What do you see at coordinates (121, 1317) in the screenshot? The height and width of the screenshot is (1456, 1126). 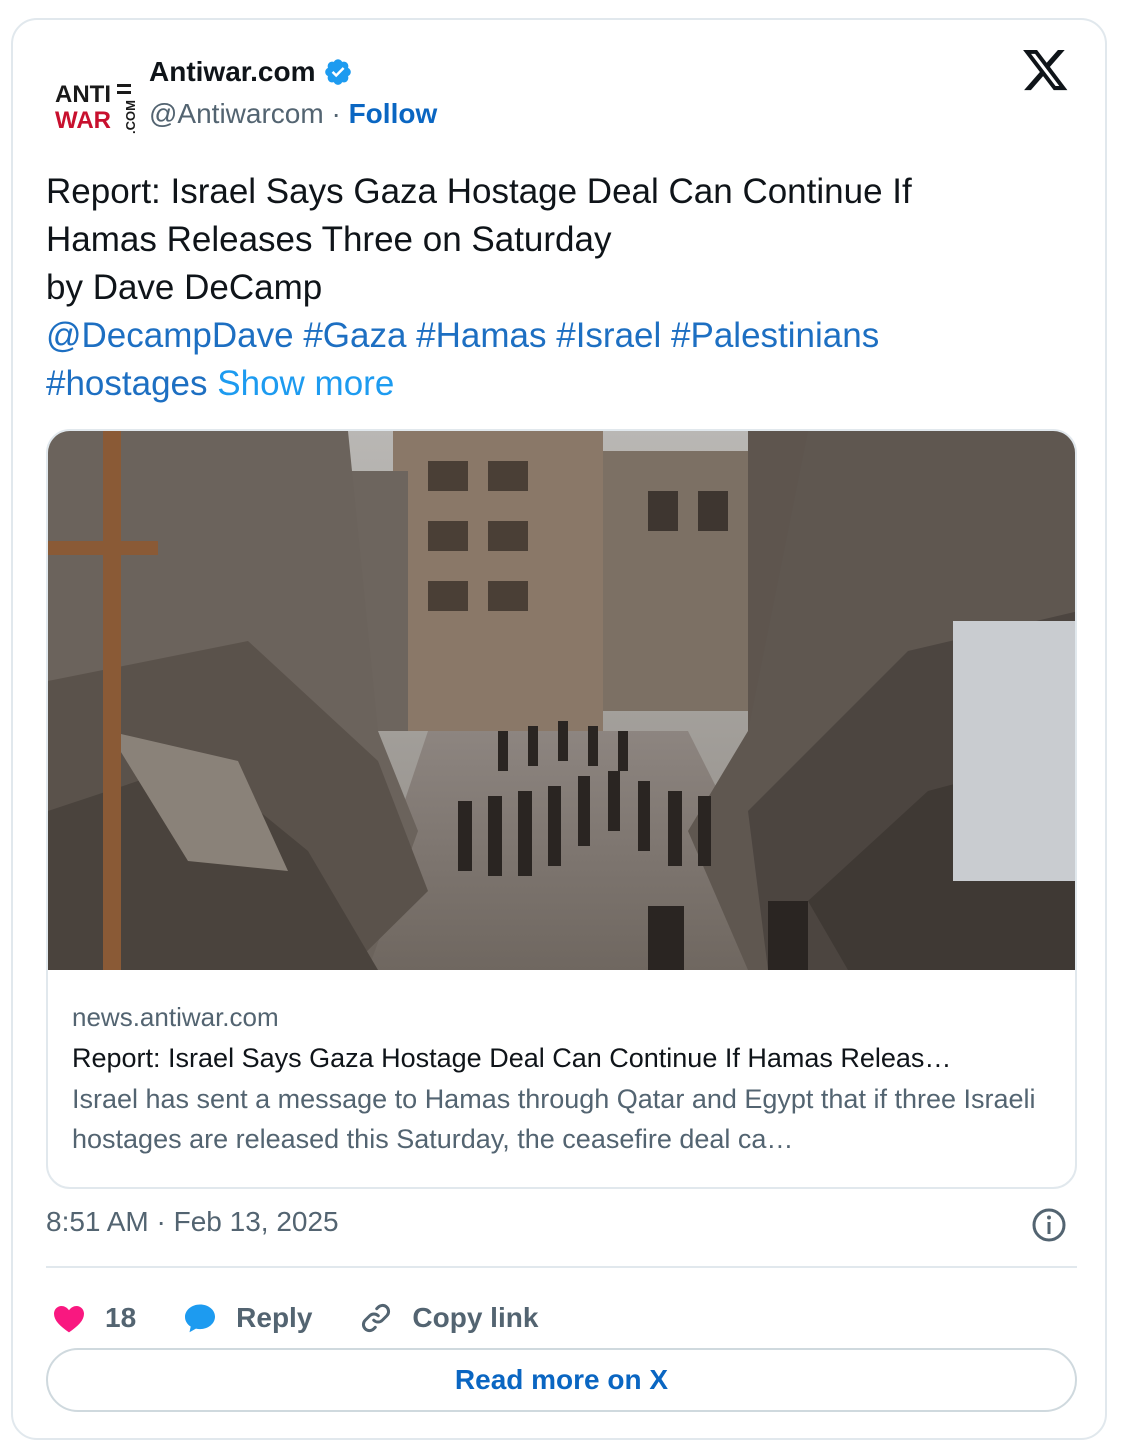 I see `like-count: 18` at bounding box center [121, 1317].